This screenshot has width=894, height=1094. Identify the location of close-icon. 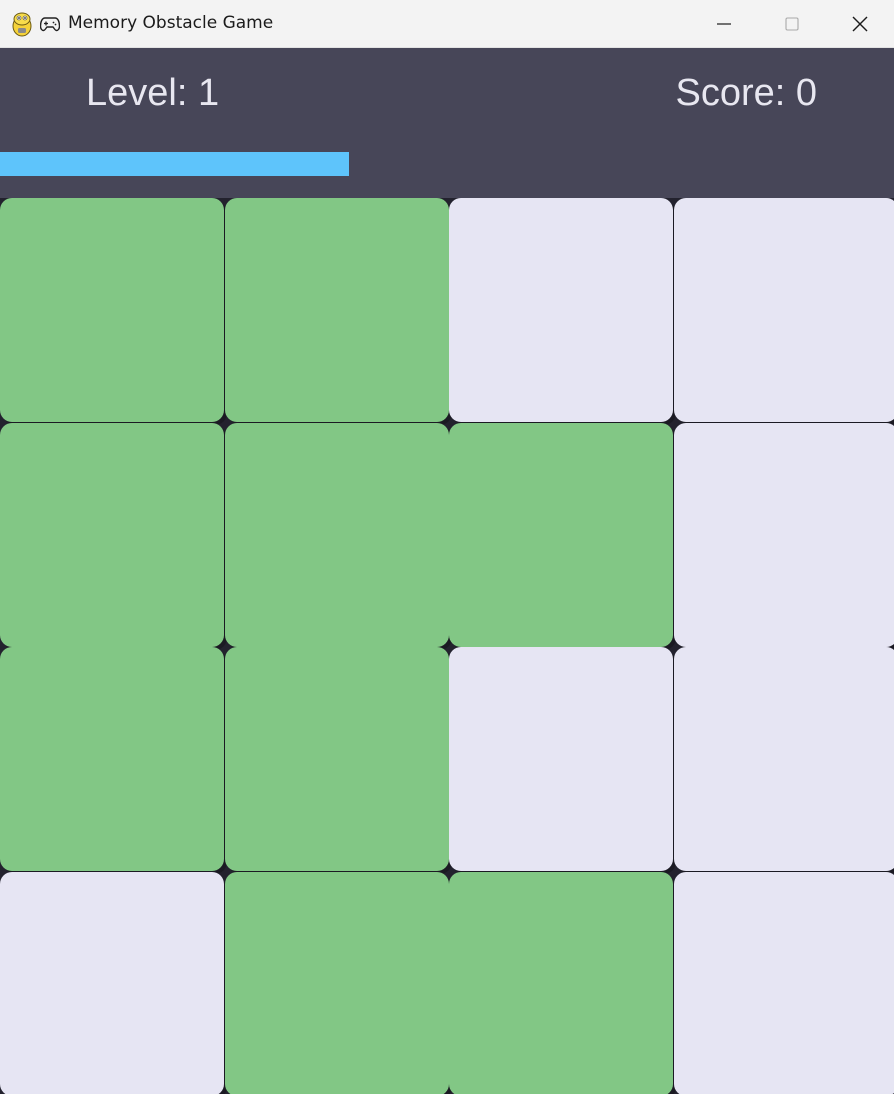
(860, 24).